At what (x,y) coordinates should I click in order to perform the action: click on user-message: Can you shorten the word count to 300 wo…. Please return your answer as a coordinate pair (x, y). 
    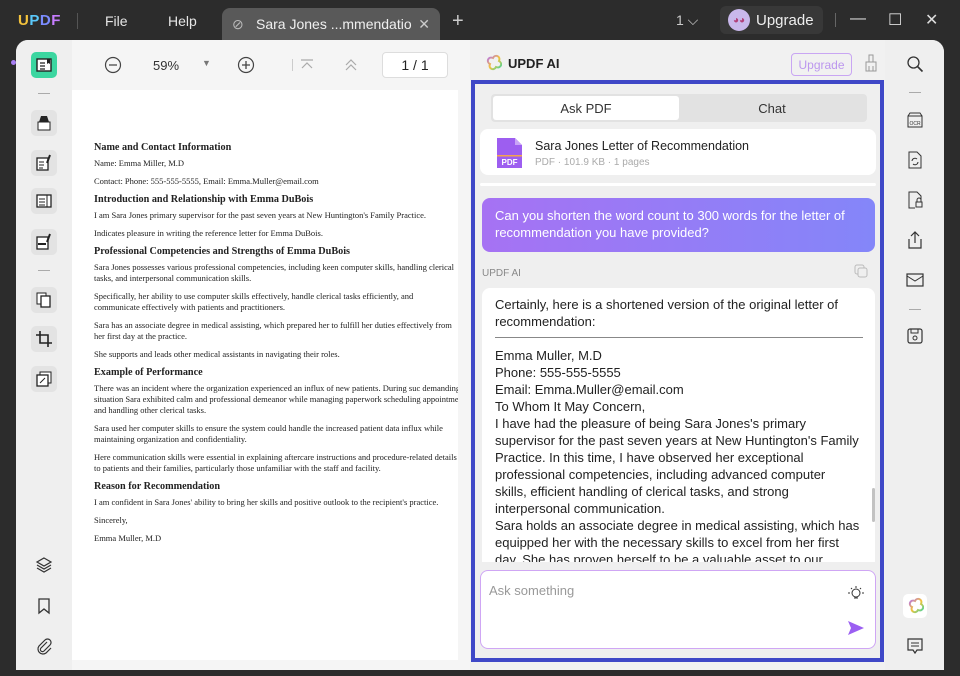
    Looking at the image, I should click on (678, 225).